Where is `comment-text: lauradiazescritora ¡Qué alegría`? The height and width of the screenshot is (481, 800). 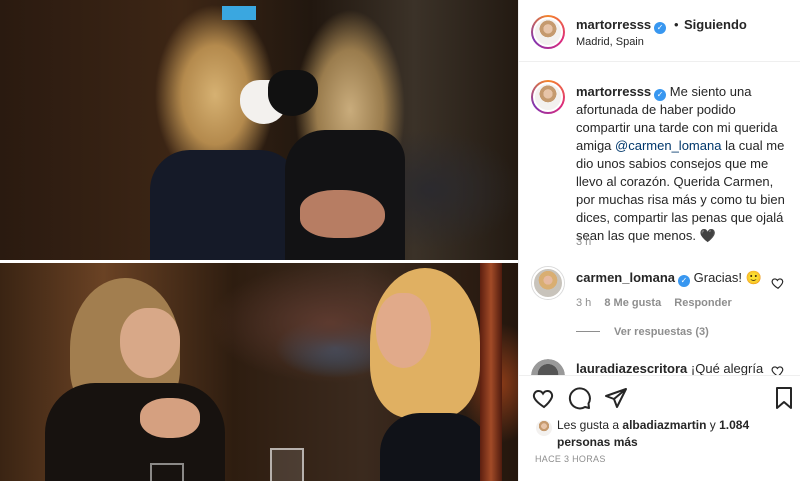
comment-text: lauradiazescritora ¡Qué alegría is located at coordinates (669, 368).